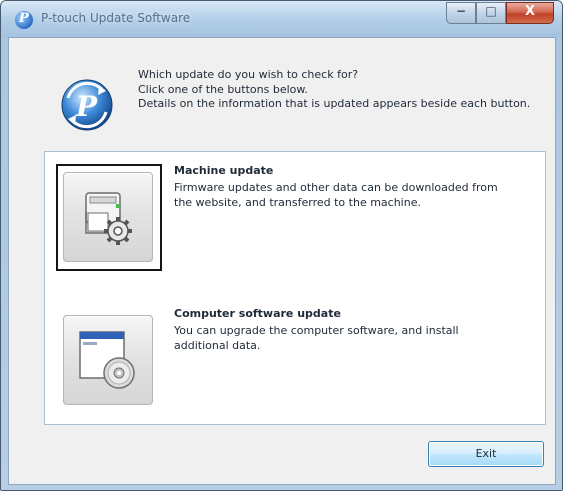 The height and width of the screenshot is (491, 563). Describe the element at coordinates (257, 313) in the screenshot. I see `computer-software-update-title: Computer software update` at that location.